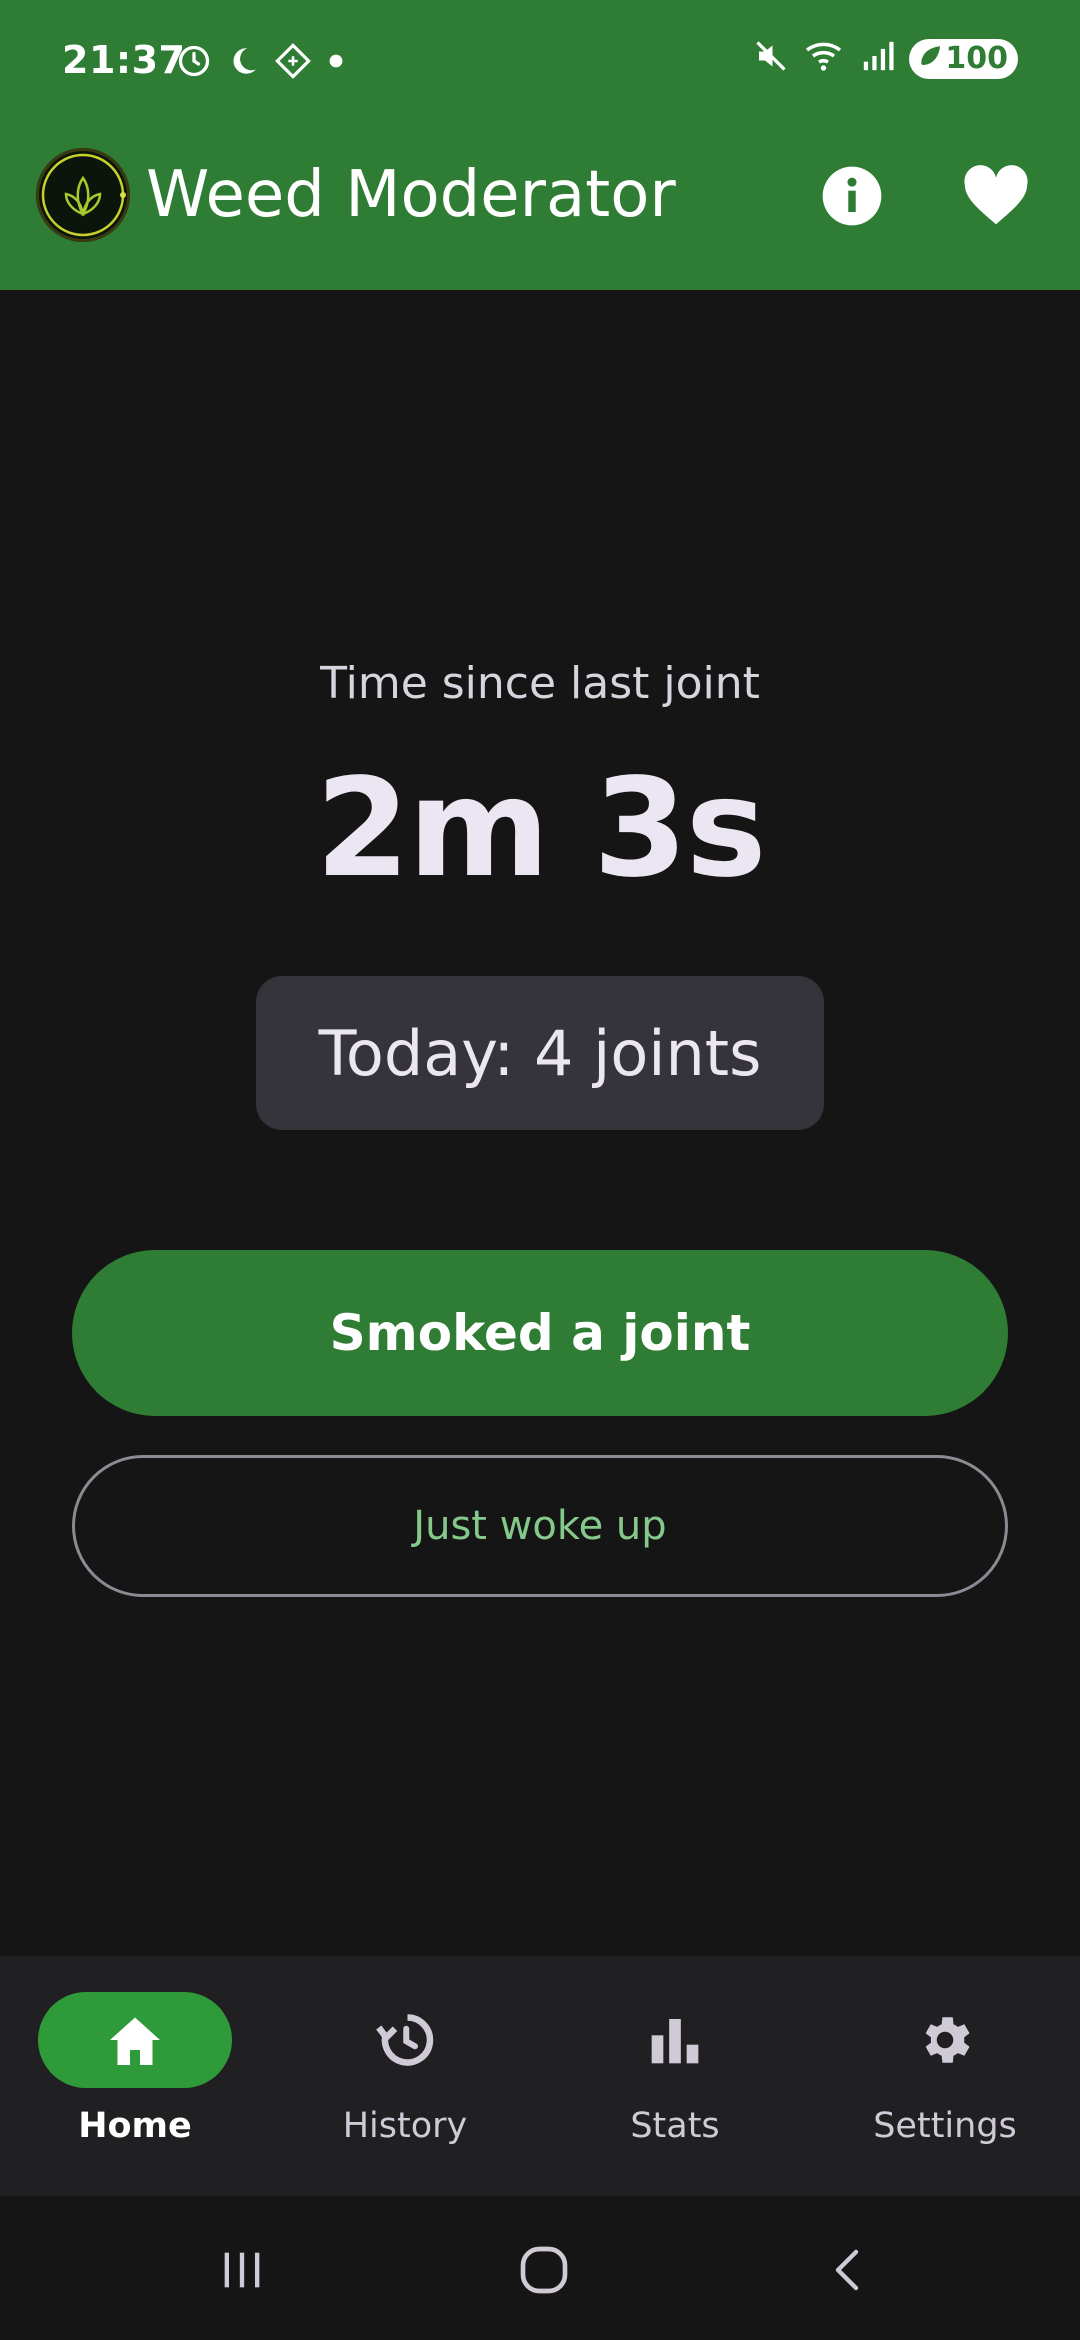 The width and height of the screenshot is (1080, 2340). What do you see at coordinates (947, 2040) in the screenshot?
I see `gear-icon` at bounding box center [947, 2040].